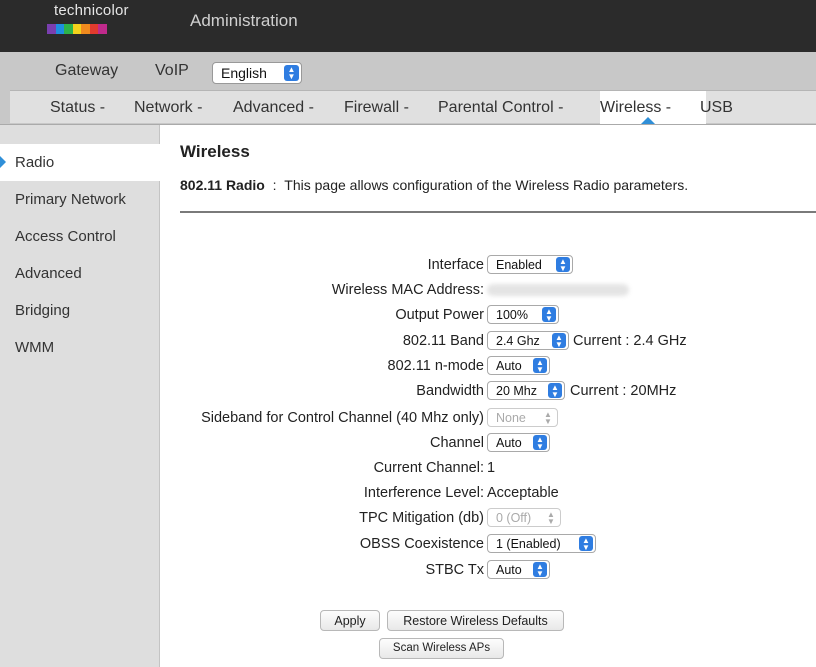 The height and width of the screenshot is (667, 816). I want to click on band-select: 2.4 Ghz ▲ ▼, so click(528, 340).